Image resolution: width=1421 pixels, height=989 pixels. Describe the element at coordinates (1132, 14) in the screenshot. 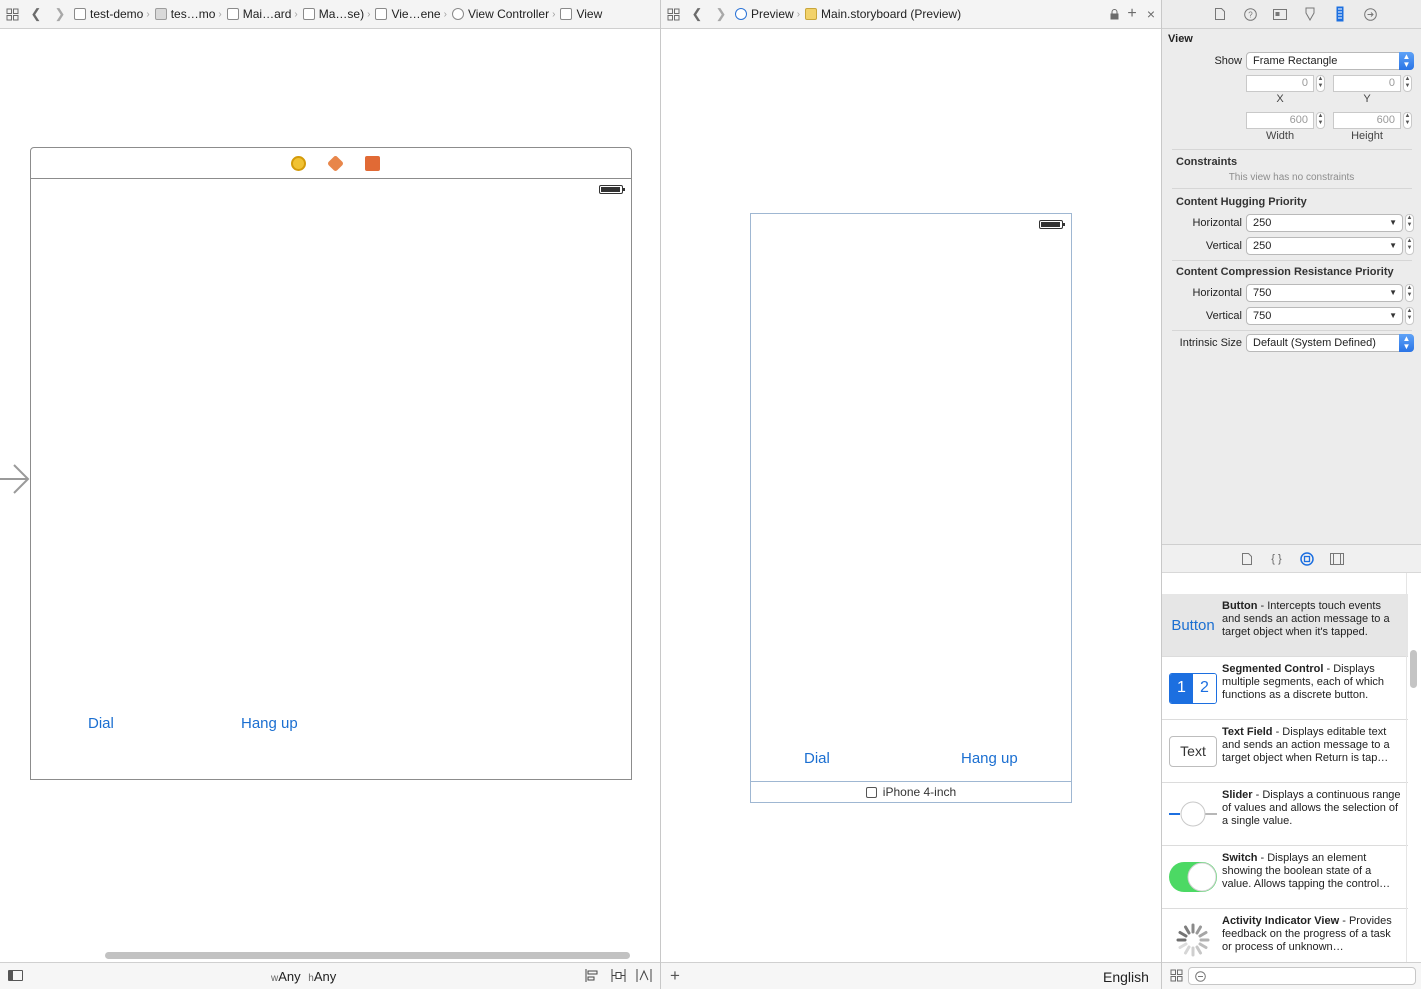

I see `add-editor-icon: +` at that location.